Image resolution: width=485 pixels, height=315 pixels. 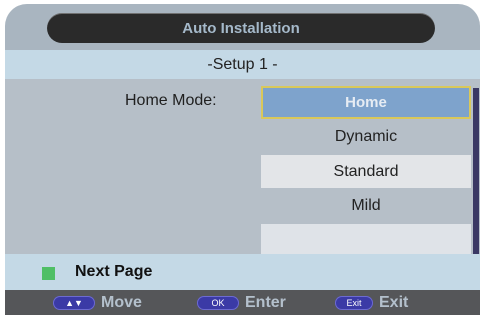 What do you see at coordinates (354, 303) in the screenshot?
I see `exit-key-icon: Exit` at bounding box center [354, 303].